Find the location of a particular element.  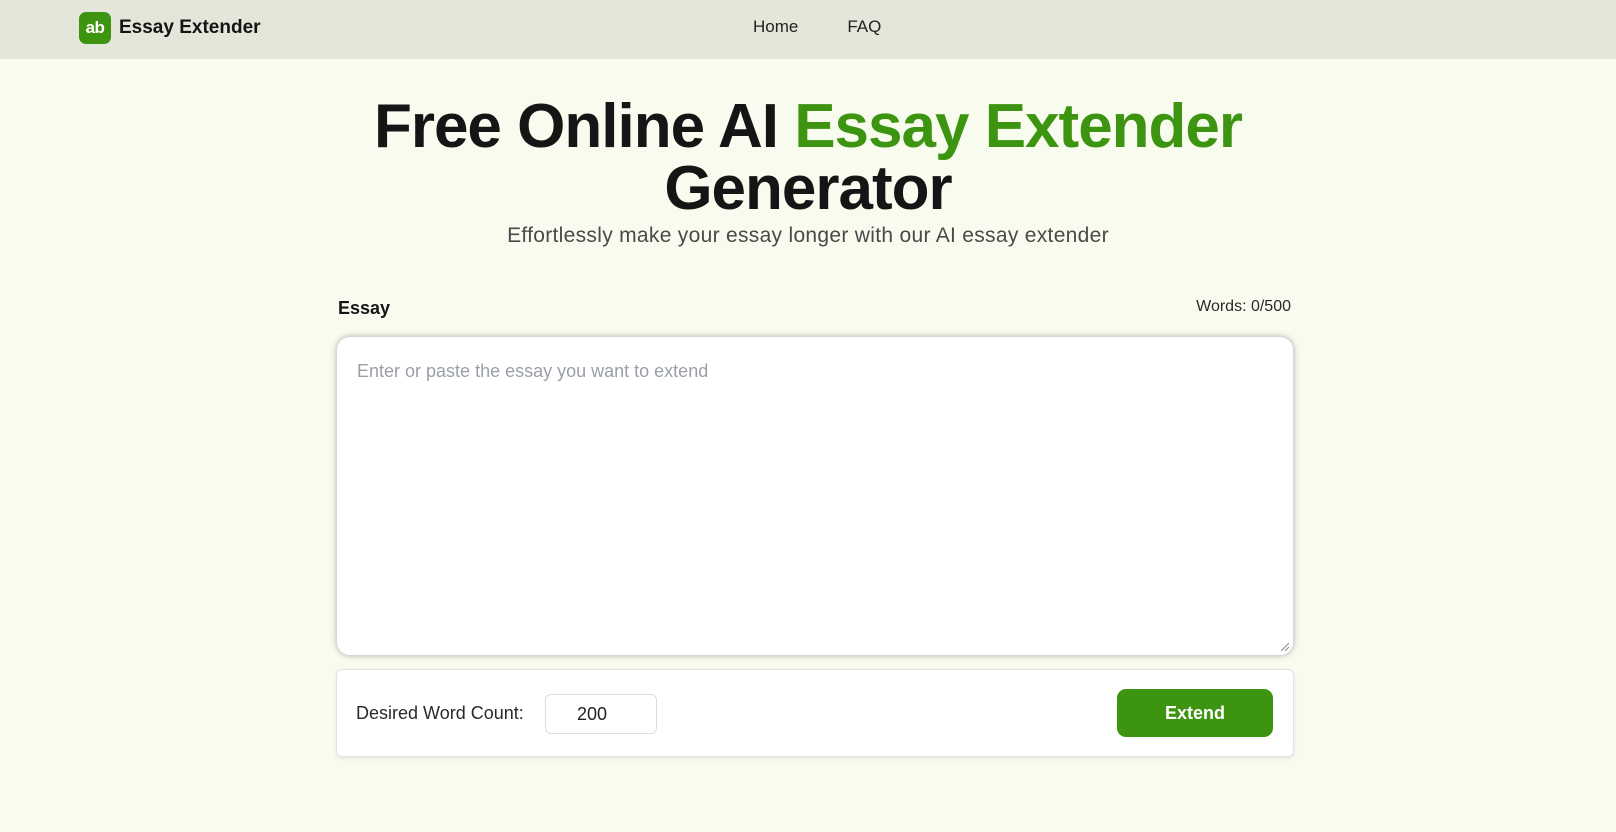

page-title: Free Online AI Essay Extender Generator is located at coordinates (808, 158).